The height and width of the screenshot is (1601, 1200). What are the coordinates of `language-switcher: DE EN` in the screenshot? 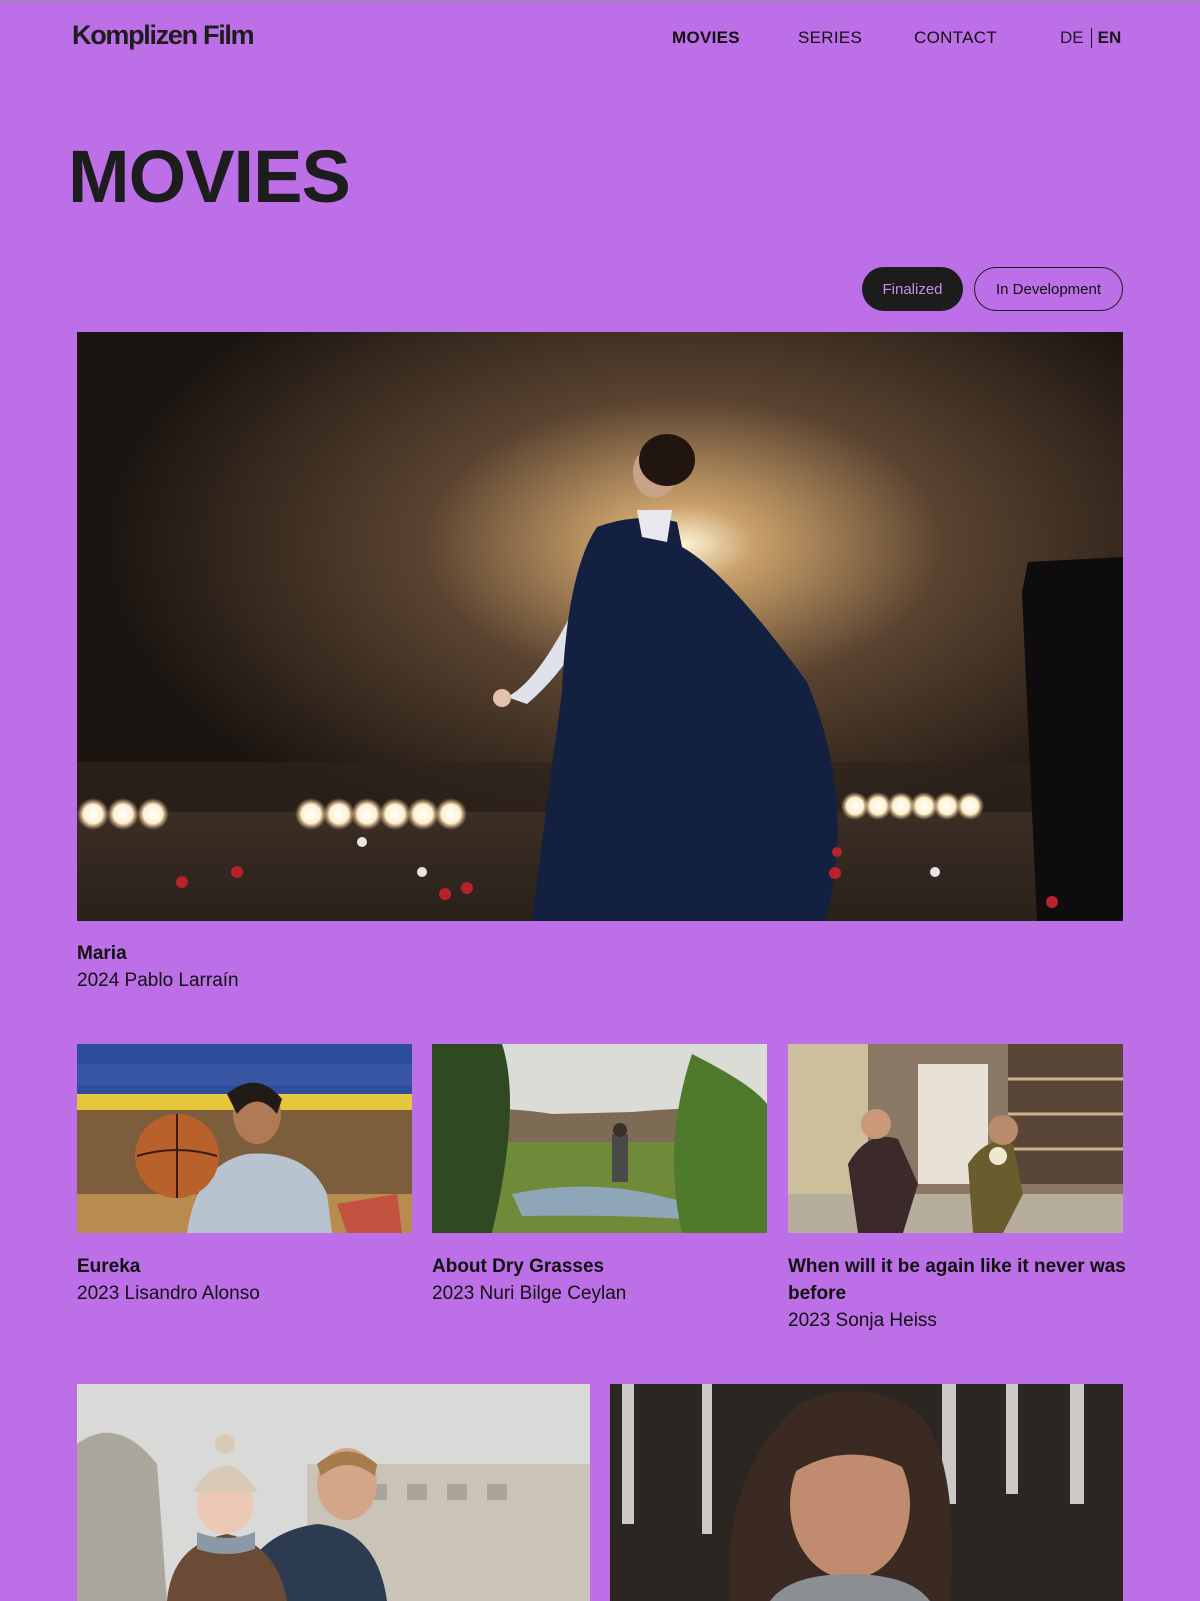 It's located at (1090, 38).